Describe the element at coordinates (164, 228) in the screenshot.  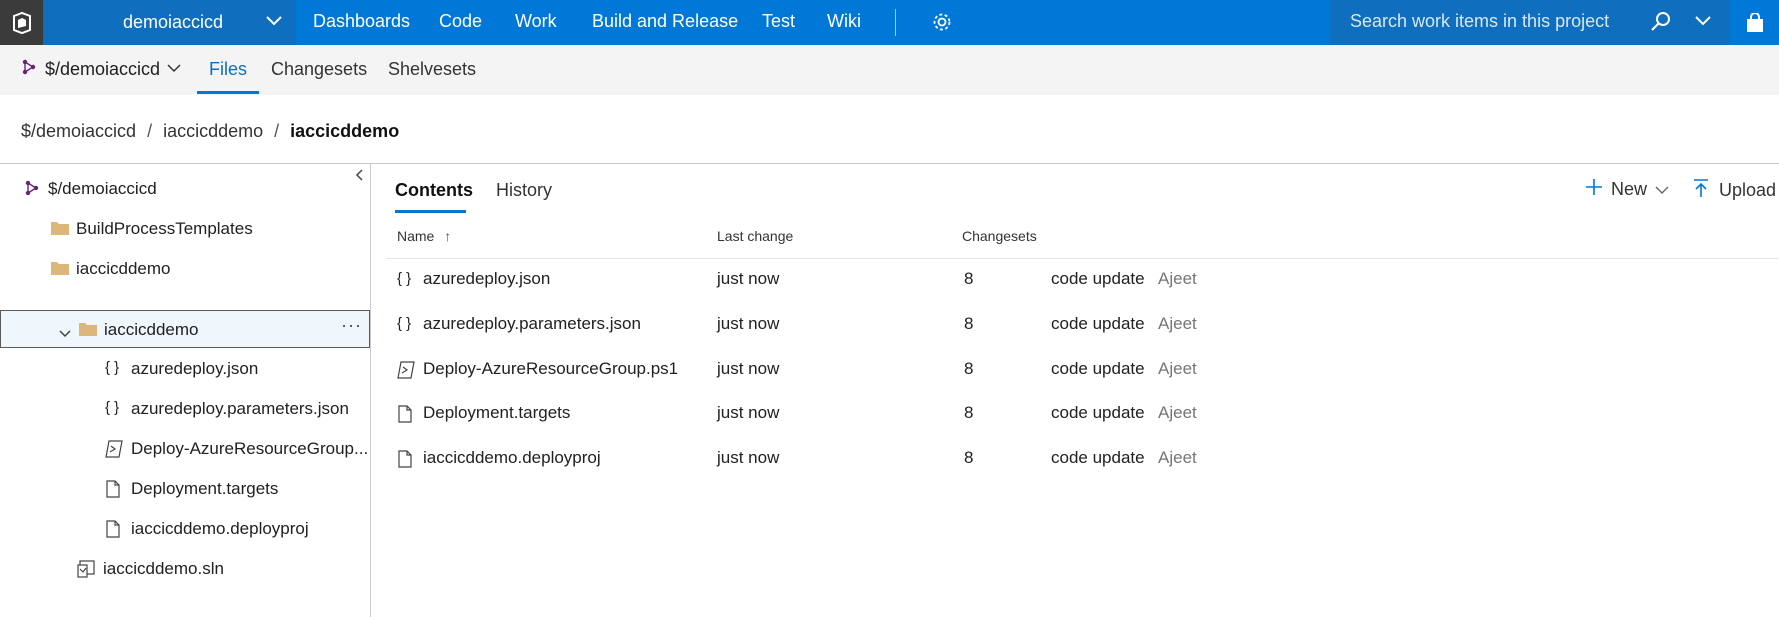
I see `tree-item-label: BuildProcessTemplates` at that location.